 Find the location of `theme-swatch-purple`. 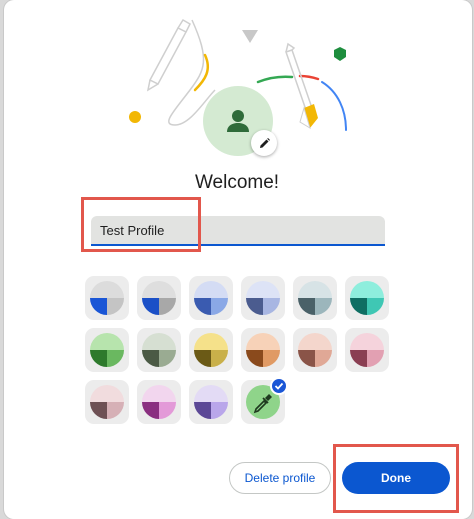

theme-swatch-purple is located at coordinates (211, 402).